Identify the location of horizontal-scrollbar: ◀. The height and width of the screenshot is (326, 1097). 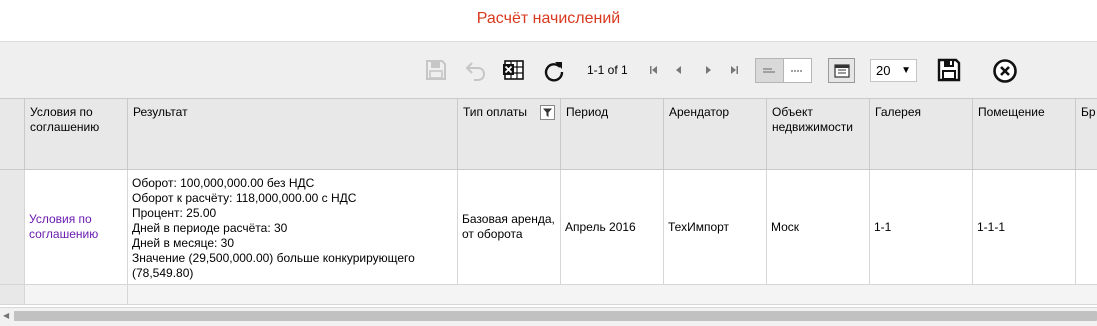
(548, 316).